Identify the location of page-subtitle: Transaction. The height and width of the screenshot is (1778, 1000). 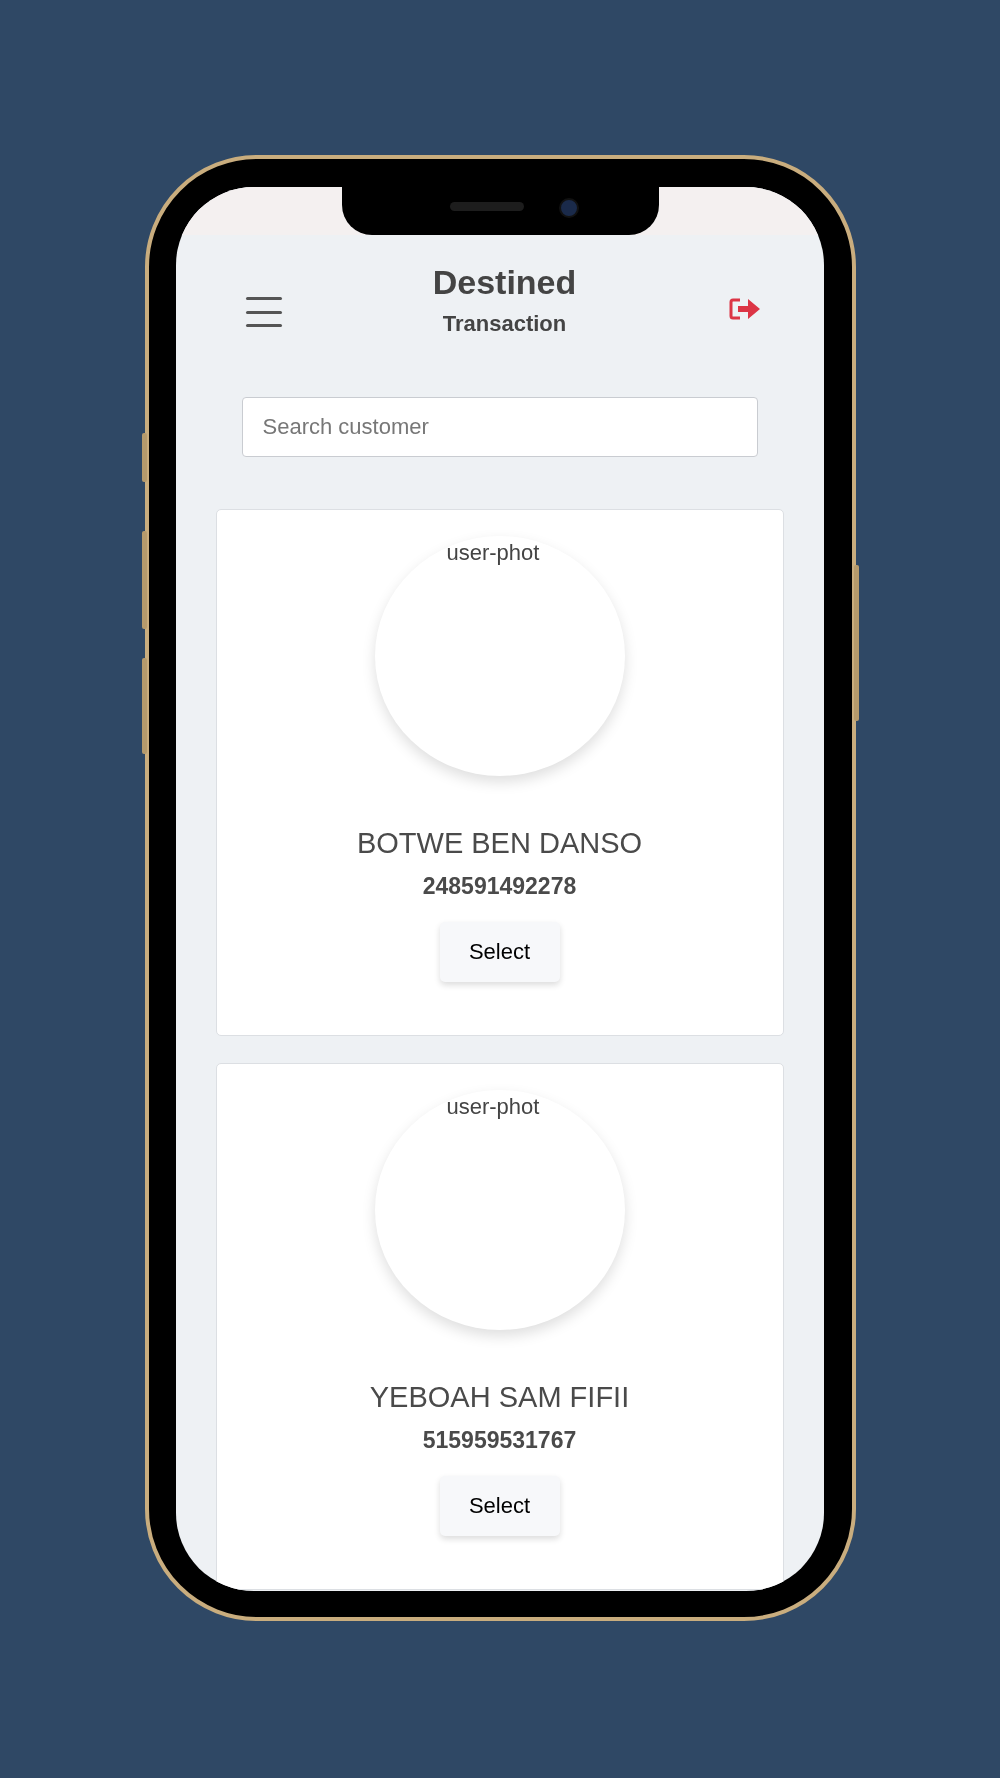
(504, 324).